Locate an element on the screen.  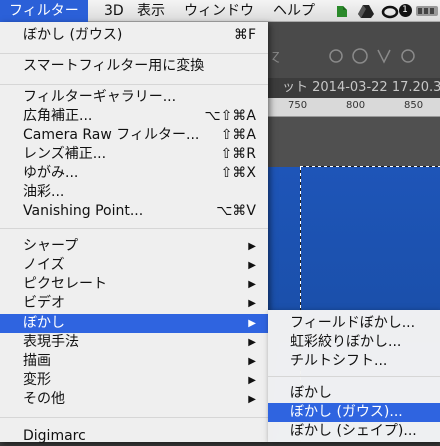
menu-item-label: Digimarc is located at coordinates (54, 436).